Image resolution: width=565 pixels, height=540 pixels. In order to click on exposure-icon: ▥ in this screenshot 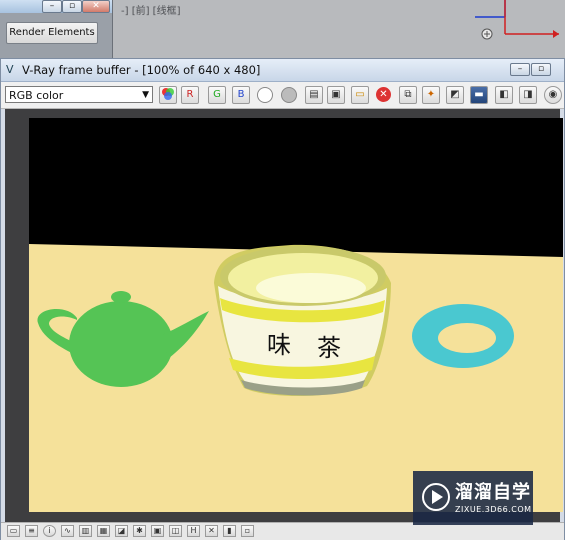, I will do `click(85, 531)`.